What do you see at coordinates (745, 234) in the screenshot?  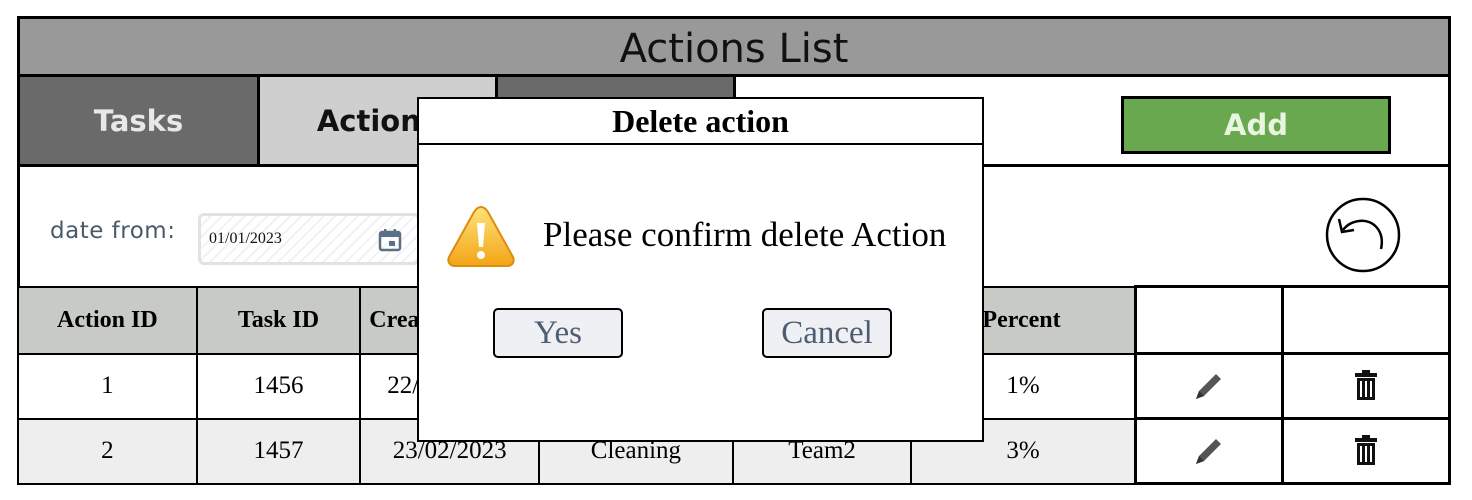 I see `dialog-message: Please confirm delete Action` at bounding box center [745, 234].